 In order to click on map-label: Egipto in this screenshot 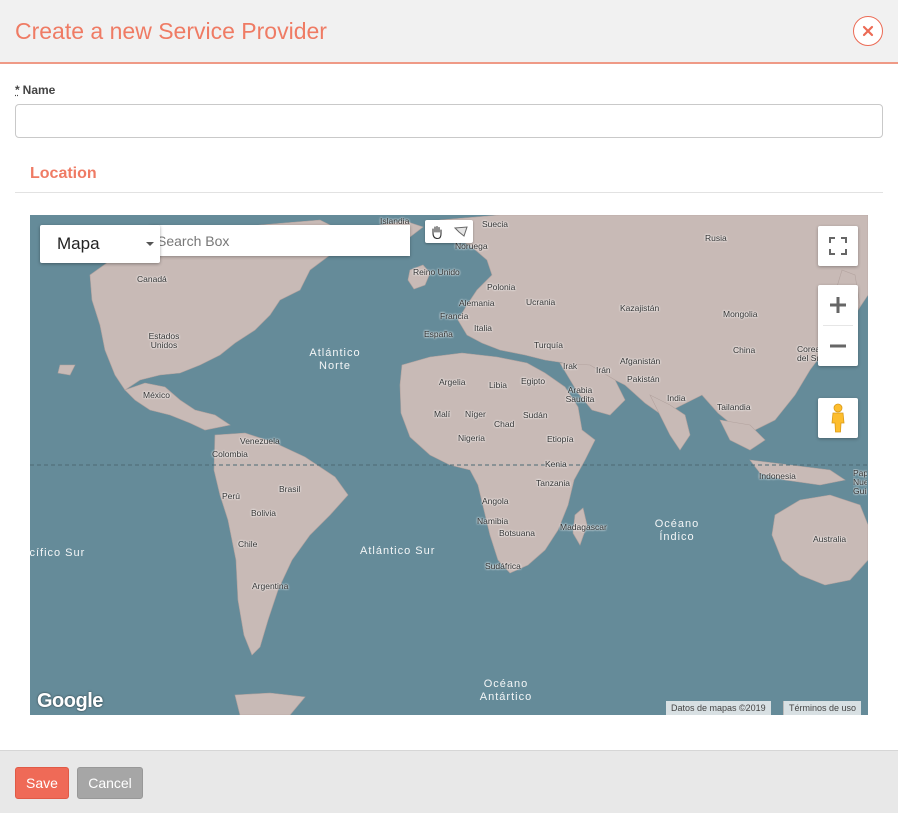, I will do `click(533, 381)`.